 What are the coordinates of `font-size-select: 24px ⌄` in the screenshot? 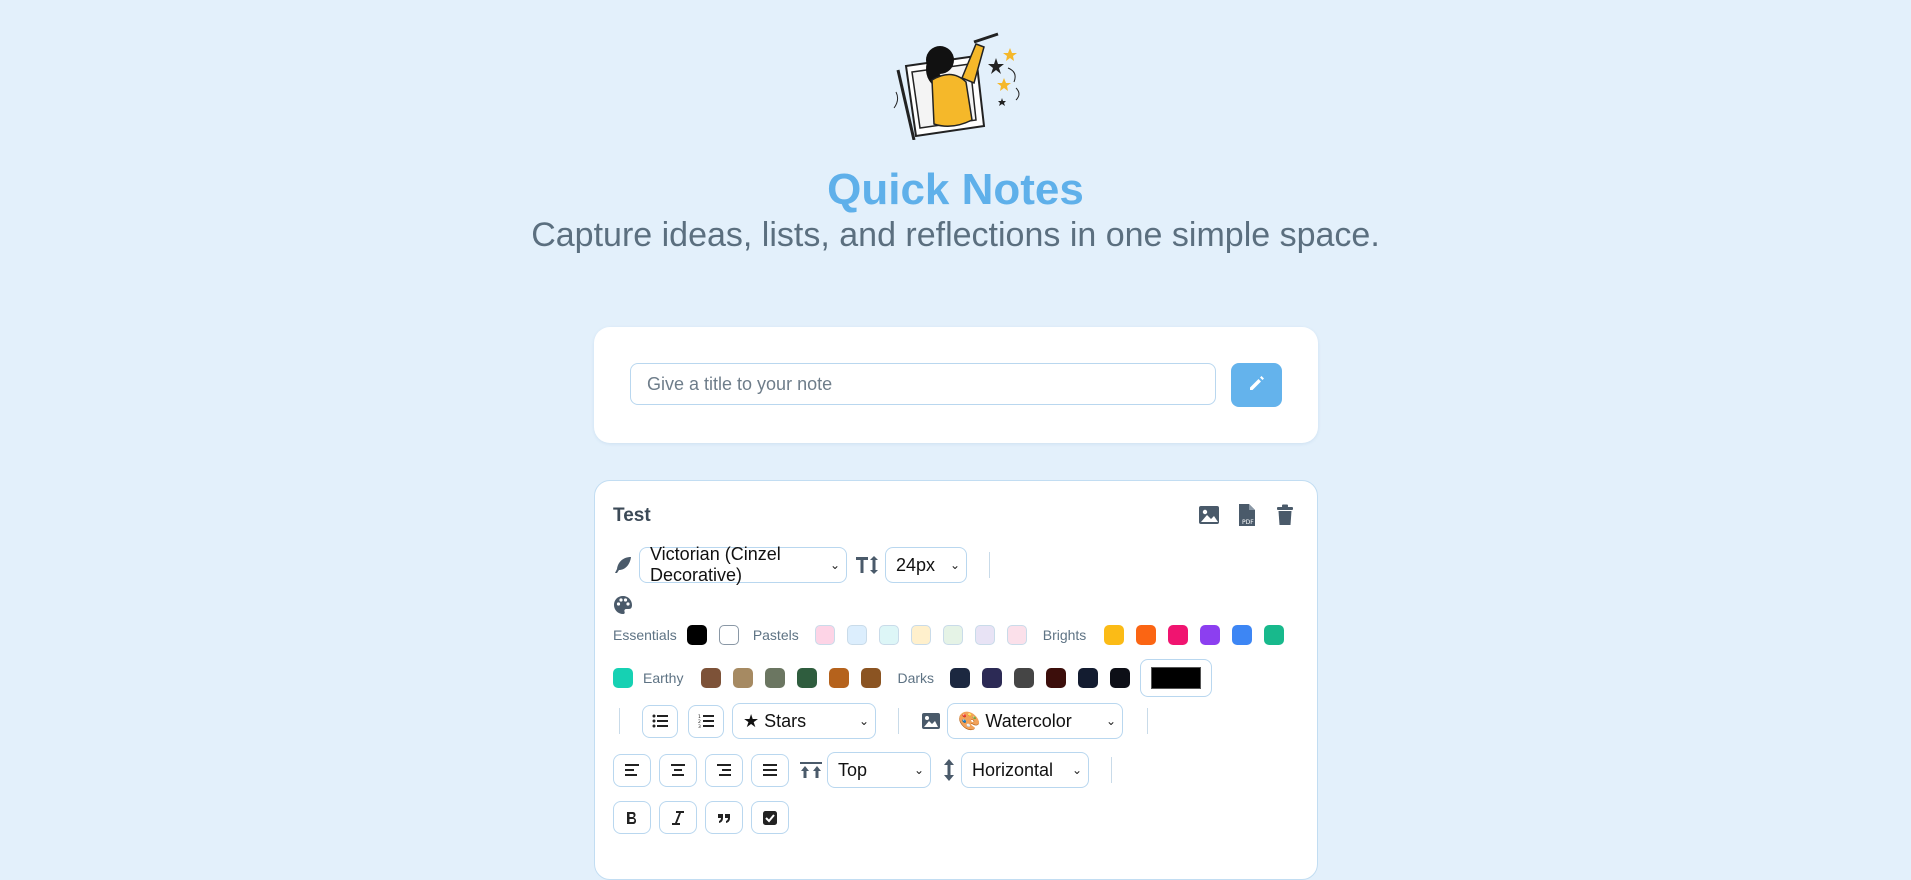 It's located at (926, 565).